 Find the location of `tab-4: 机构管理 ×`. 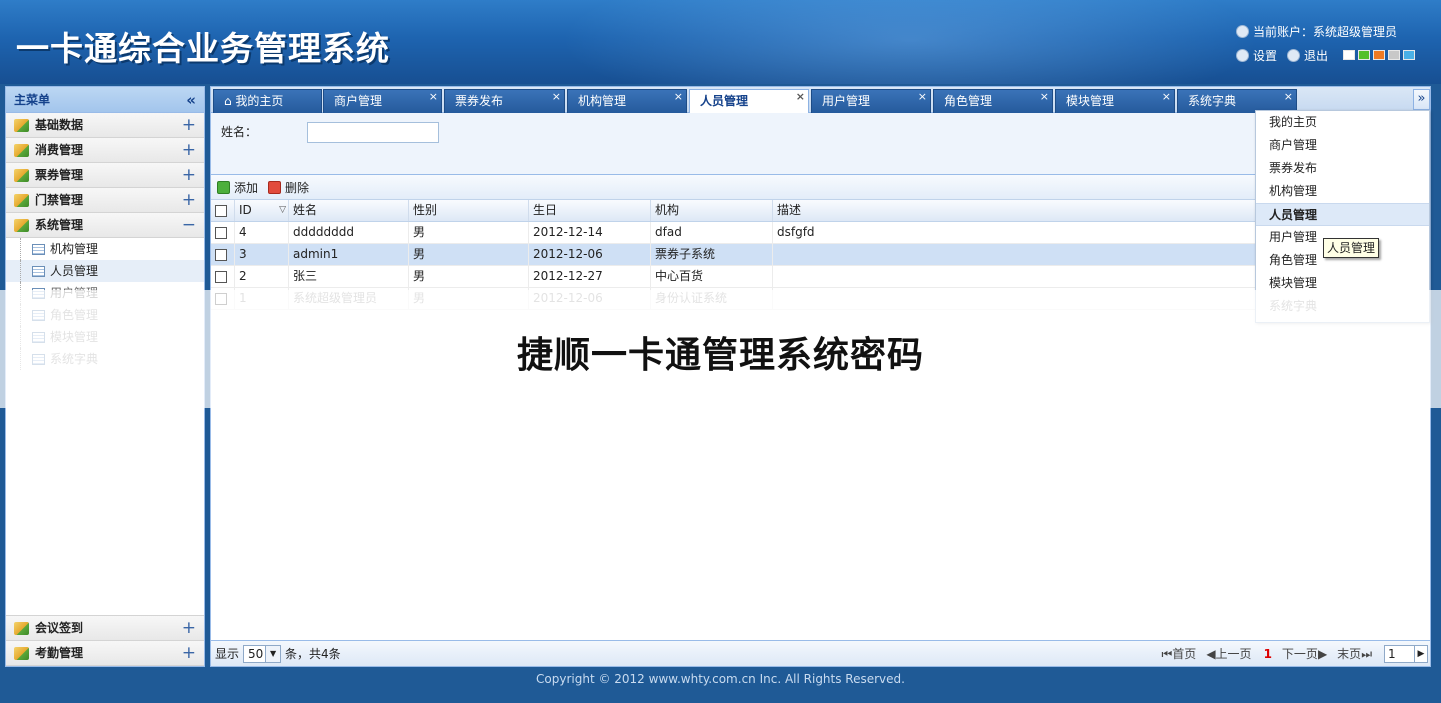

tab-4: 机构管理 × is located at coordinates (627, 101).